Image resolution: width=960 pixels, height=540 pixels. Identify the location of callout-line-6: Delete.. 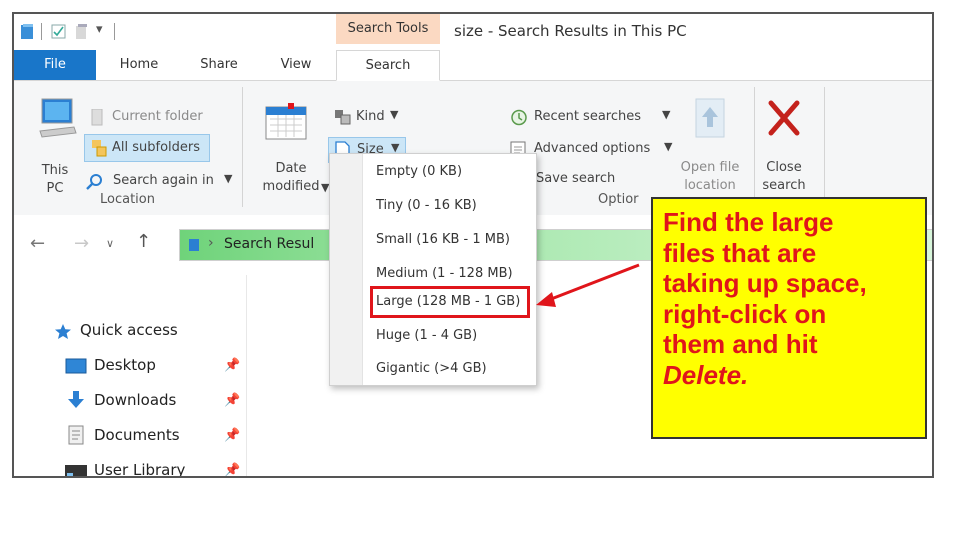
(790, 375).